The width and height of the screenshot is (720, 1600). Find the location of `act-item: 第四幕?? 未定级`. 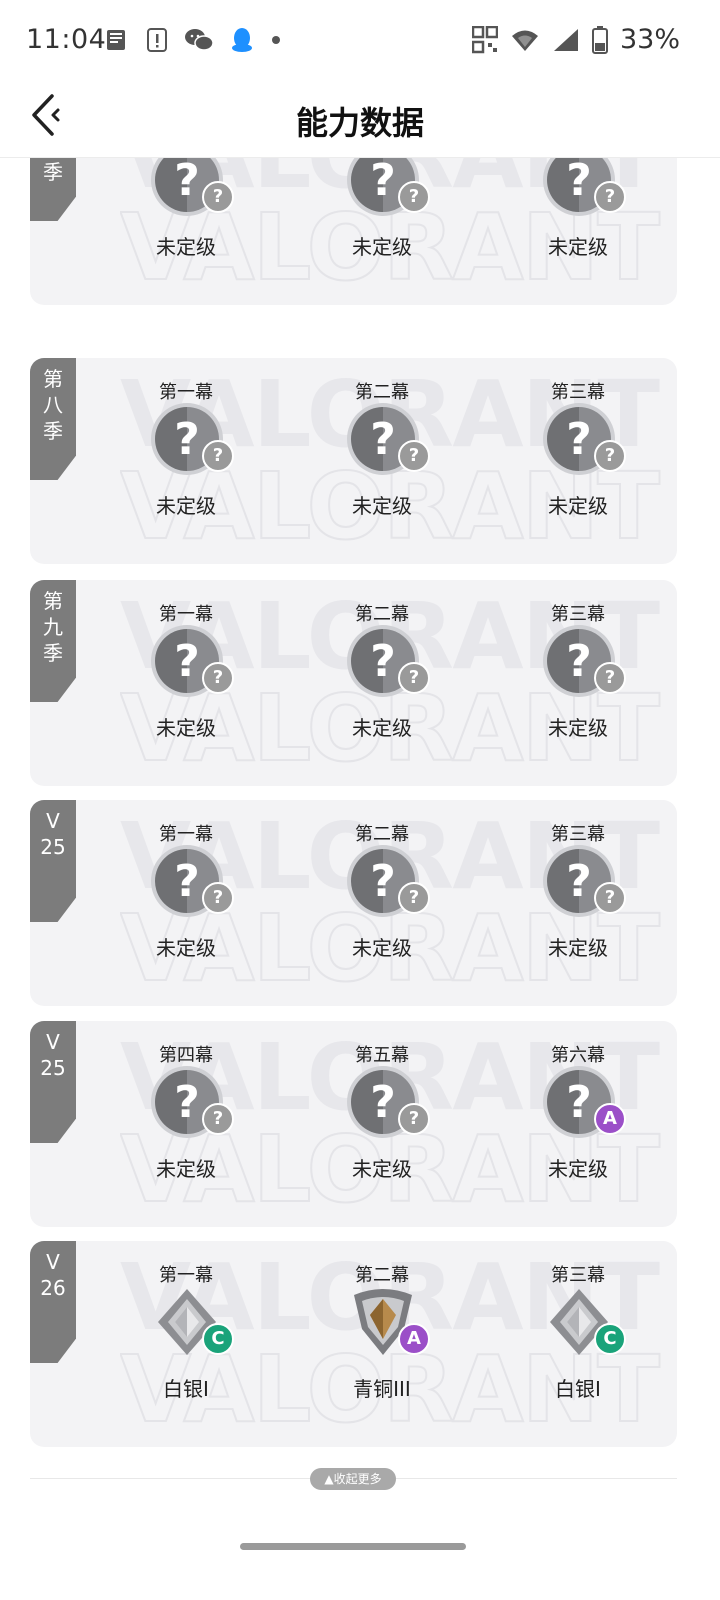

act-item: 第四幕?? 未定级 is located at coordinates (186, 1124).